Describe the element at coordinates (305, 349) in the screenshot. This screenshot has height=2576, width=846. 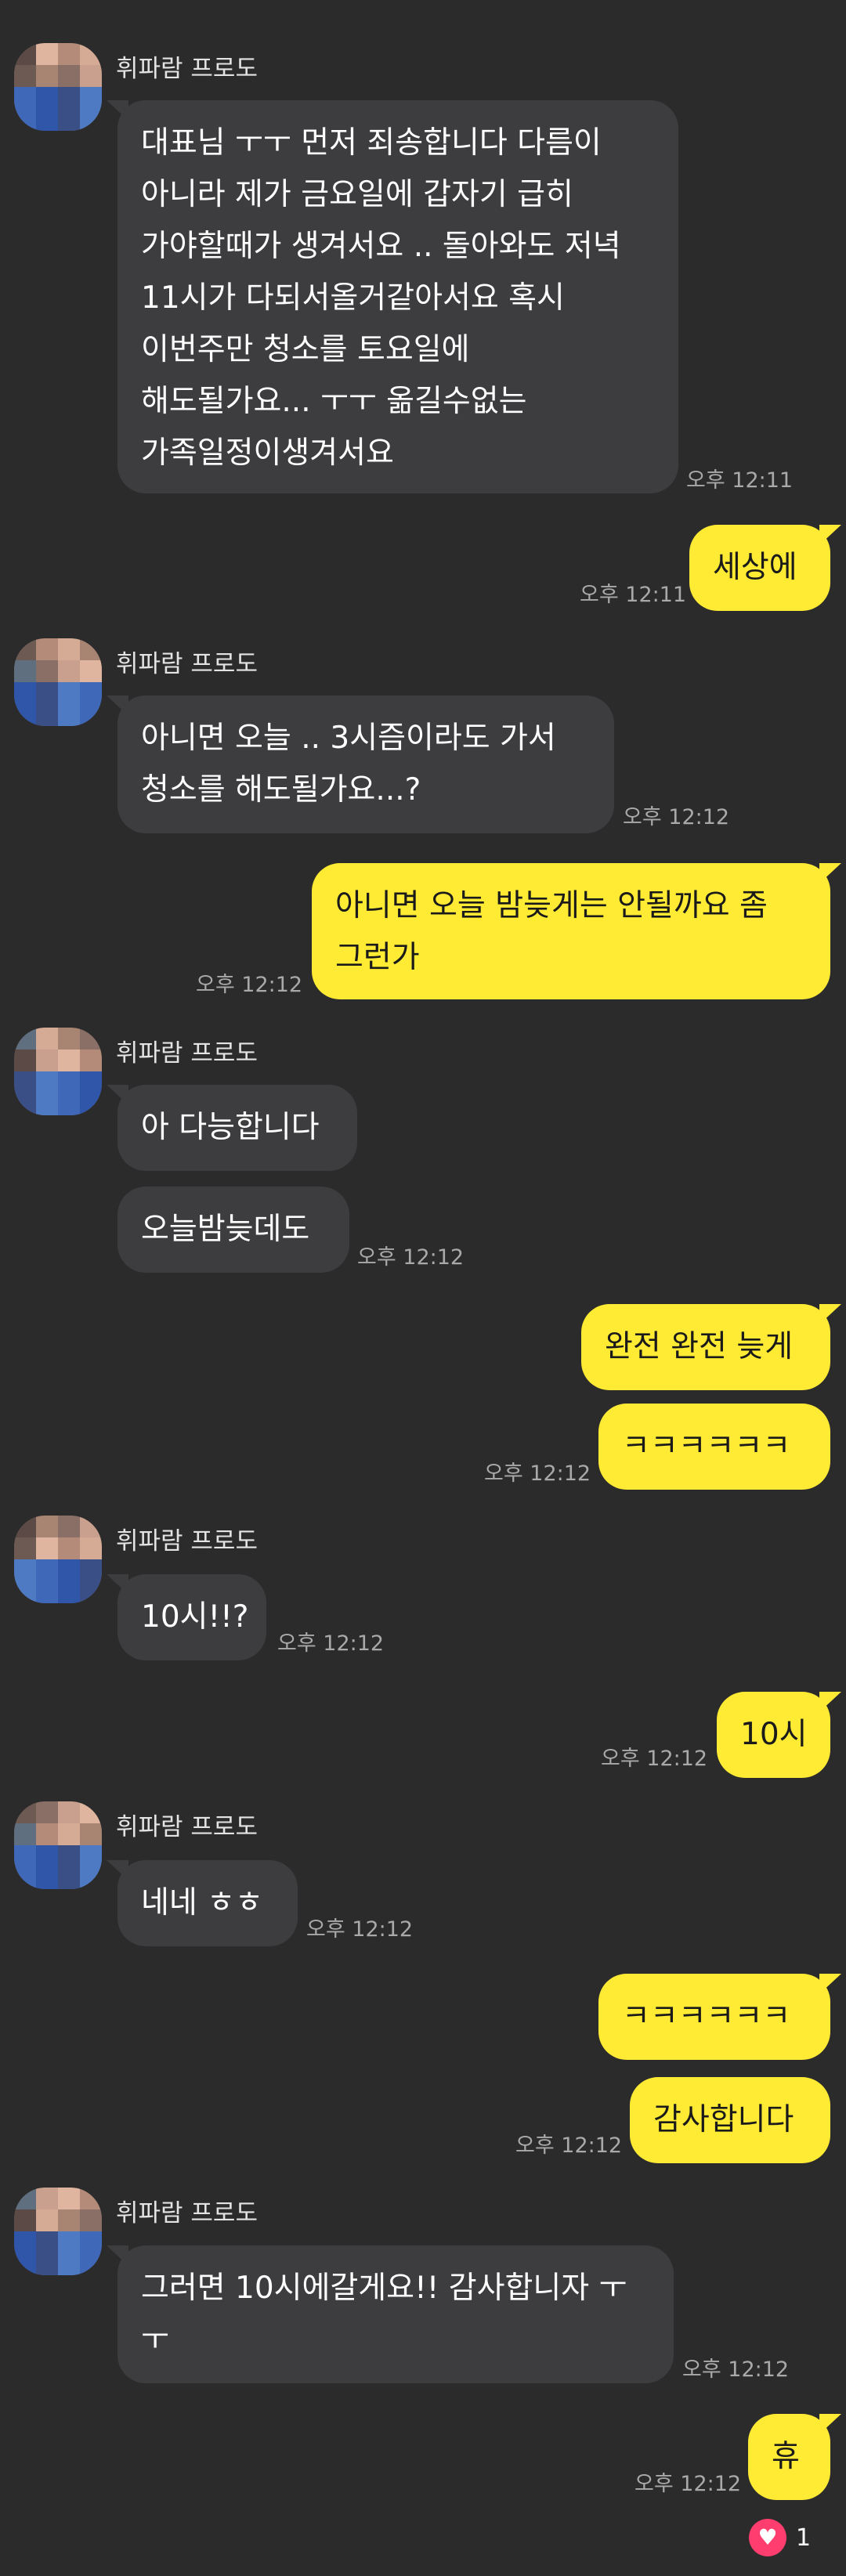
I see `message-line: 이번주만 청소를 토요일에` at that location.